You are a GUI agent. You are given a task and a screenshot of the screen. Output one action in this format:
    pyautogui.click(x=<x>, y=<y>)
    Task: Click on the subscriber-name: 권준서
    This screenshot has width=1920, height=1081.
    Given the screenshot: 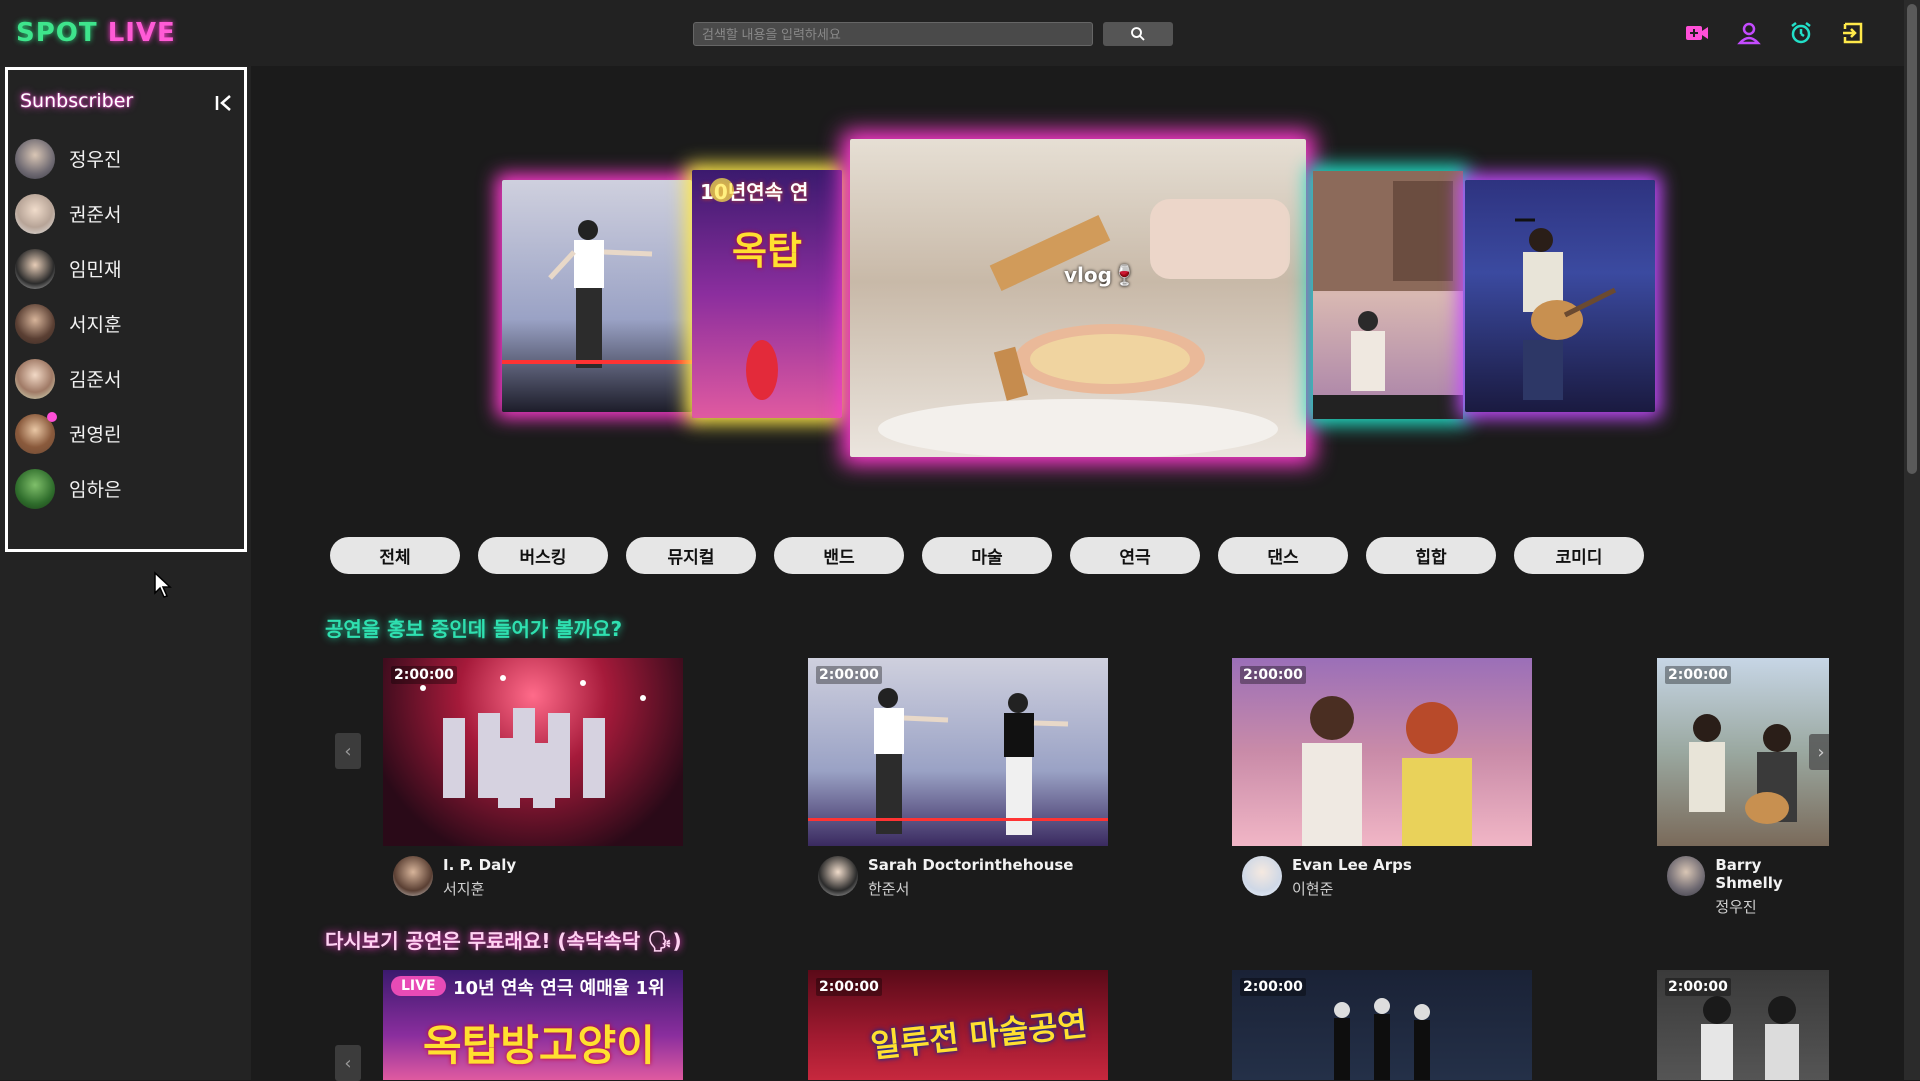 What is the action you would take?
    pyautogui.click(x=95, y=215)
    